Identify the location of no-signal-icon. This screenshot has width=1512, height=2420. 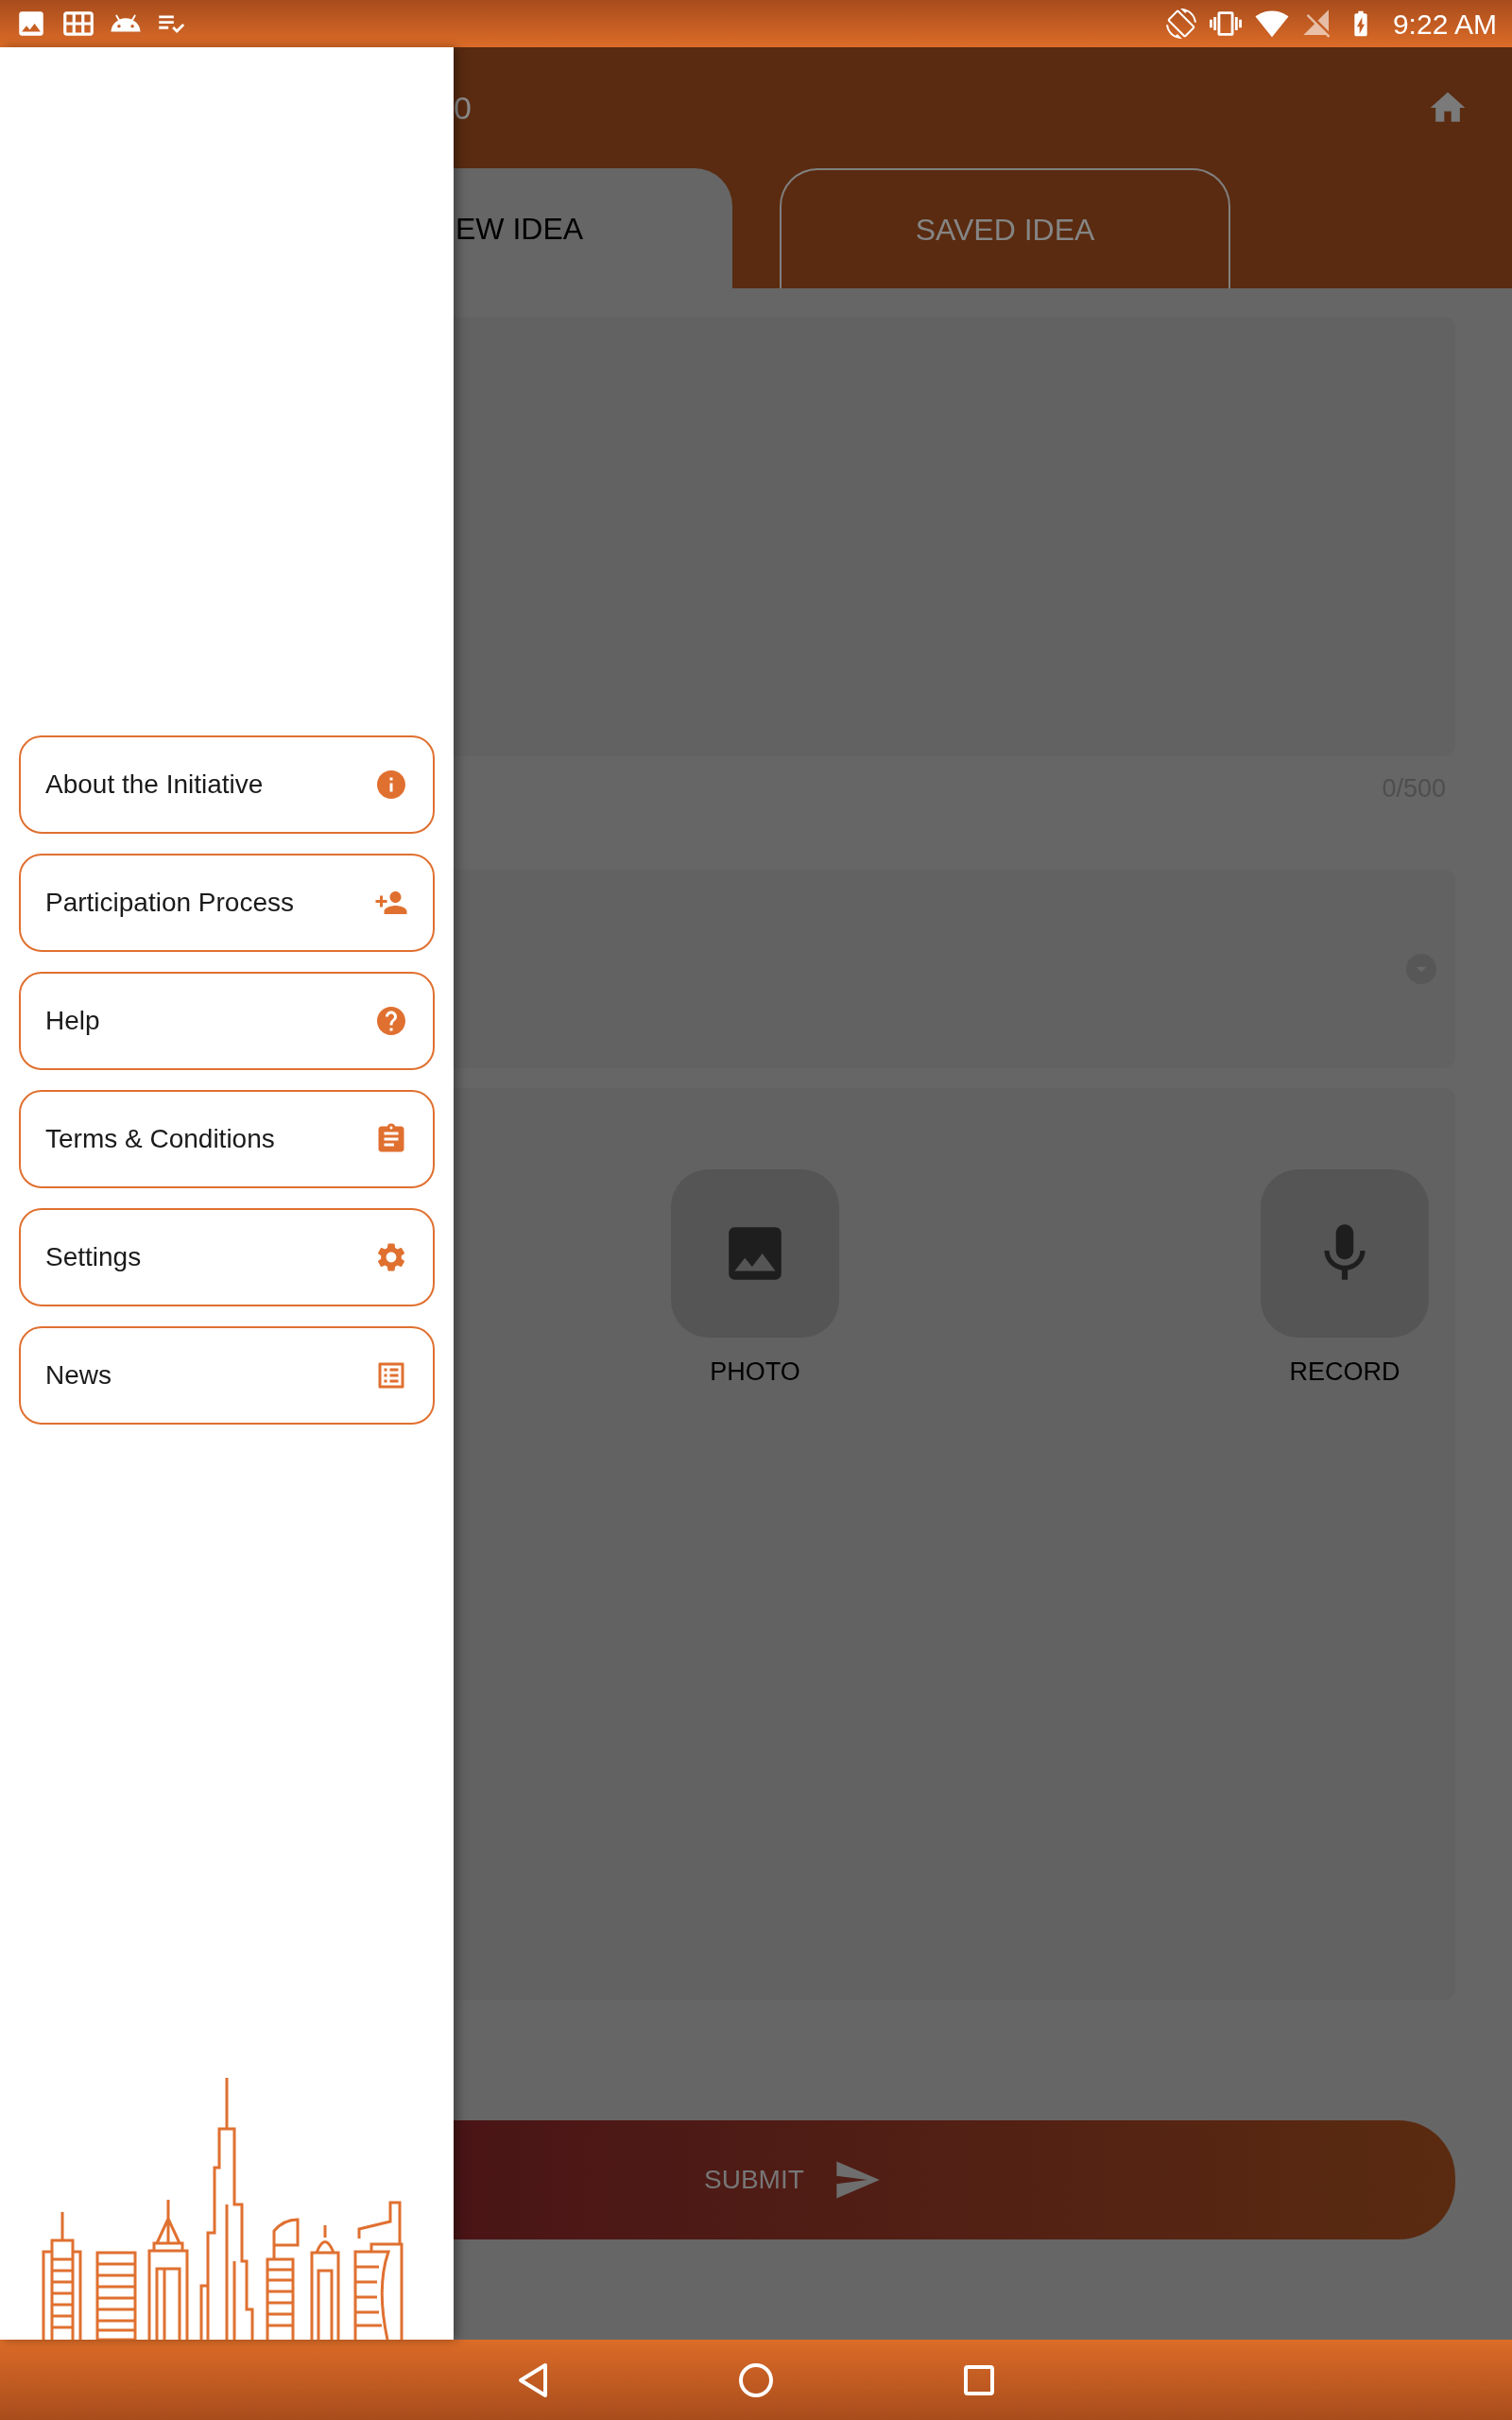
(1316, 24).